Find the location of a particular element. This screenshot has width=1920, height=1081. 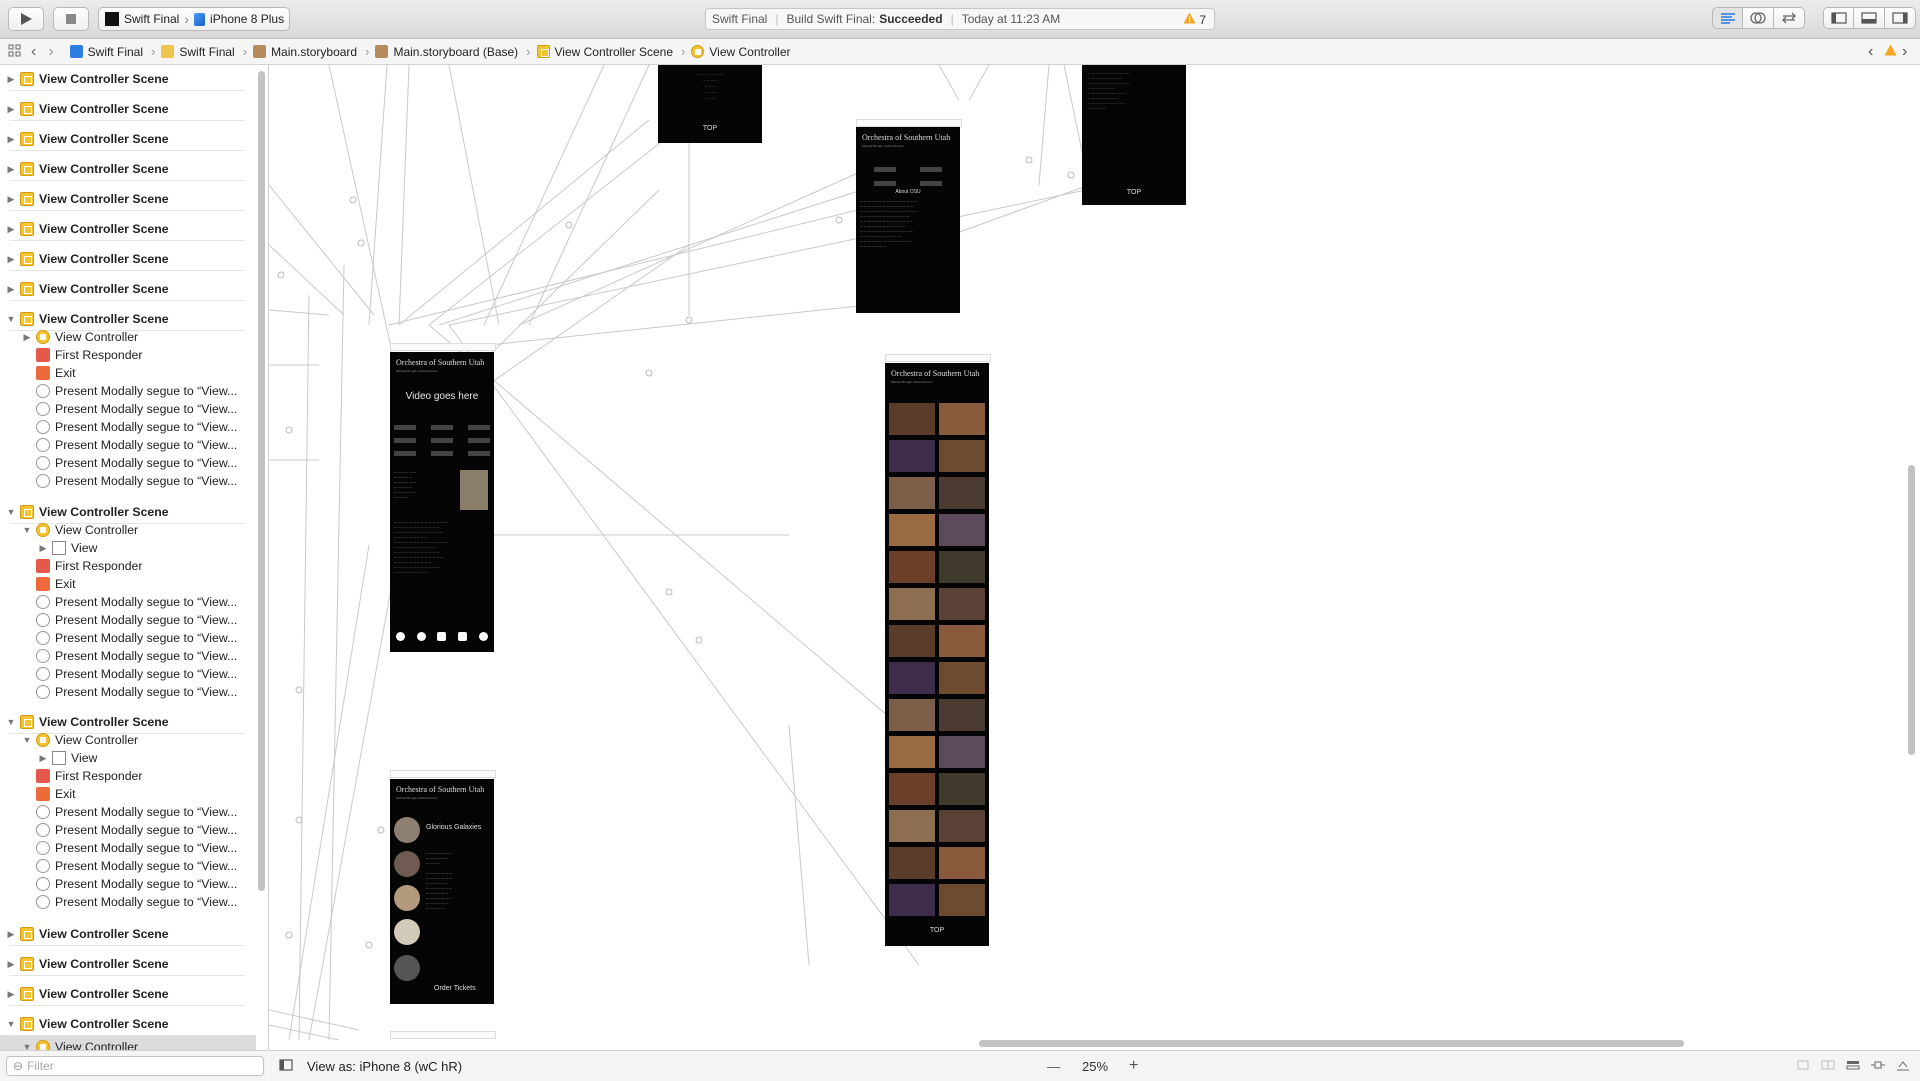

update-frames-icon is located at coordinates (1803, 1066).